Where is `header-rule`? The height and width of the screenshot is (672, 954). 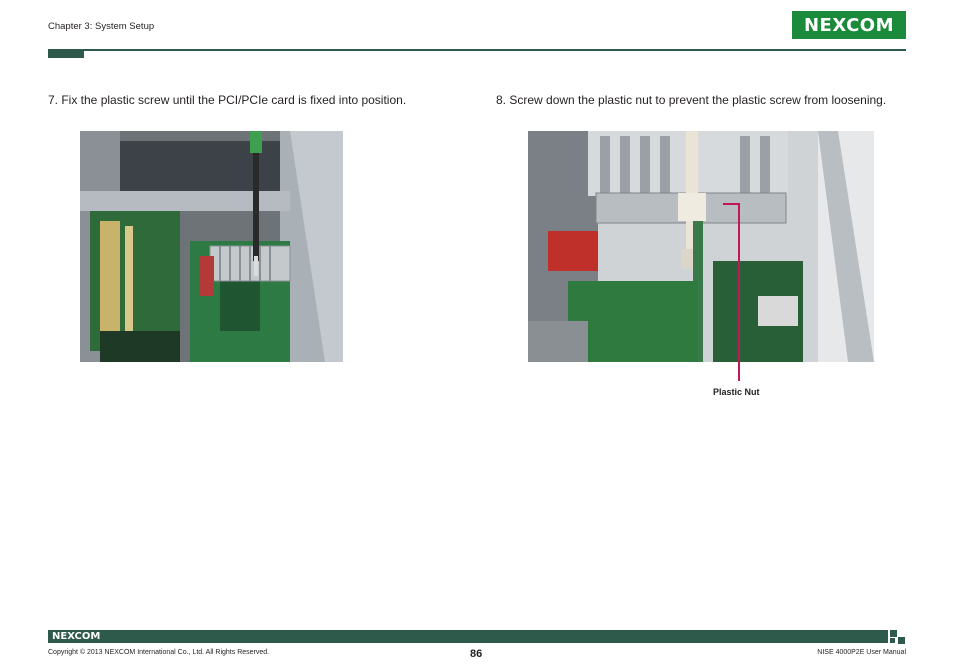
header-rule is located at coordinates (477, 50).